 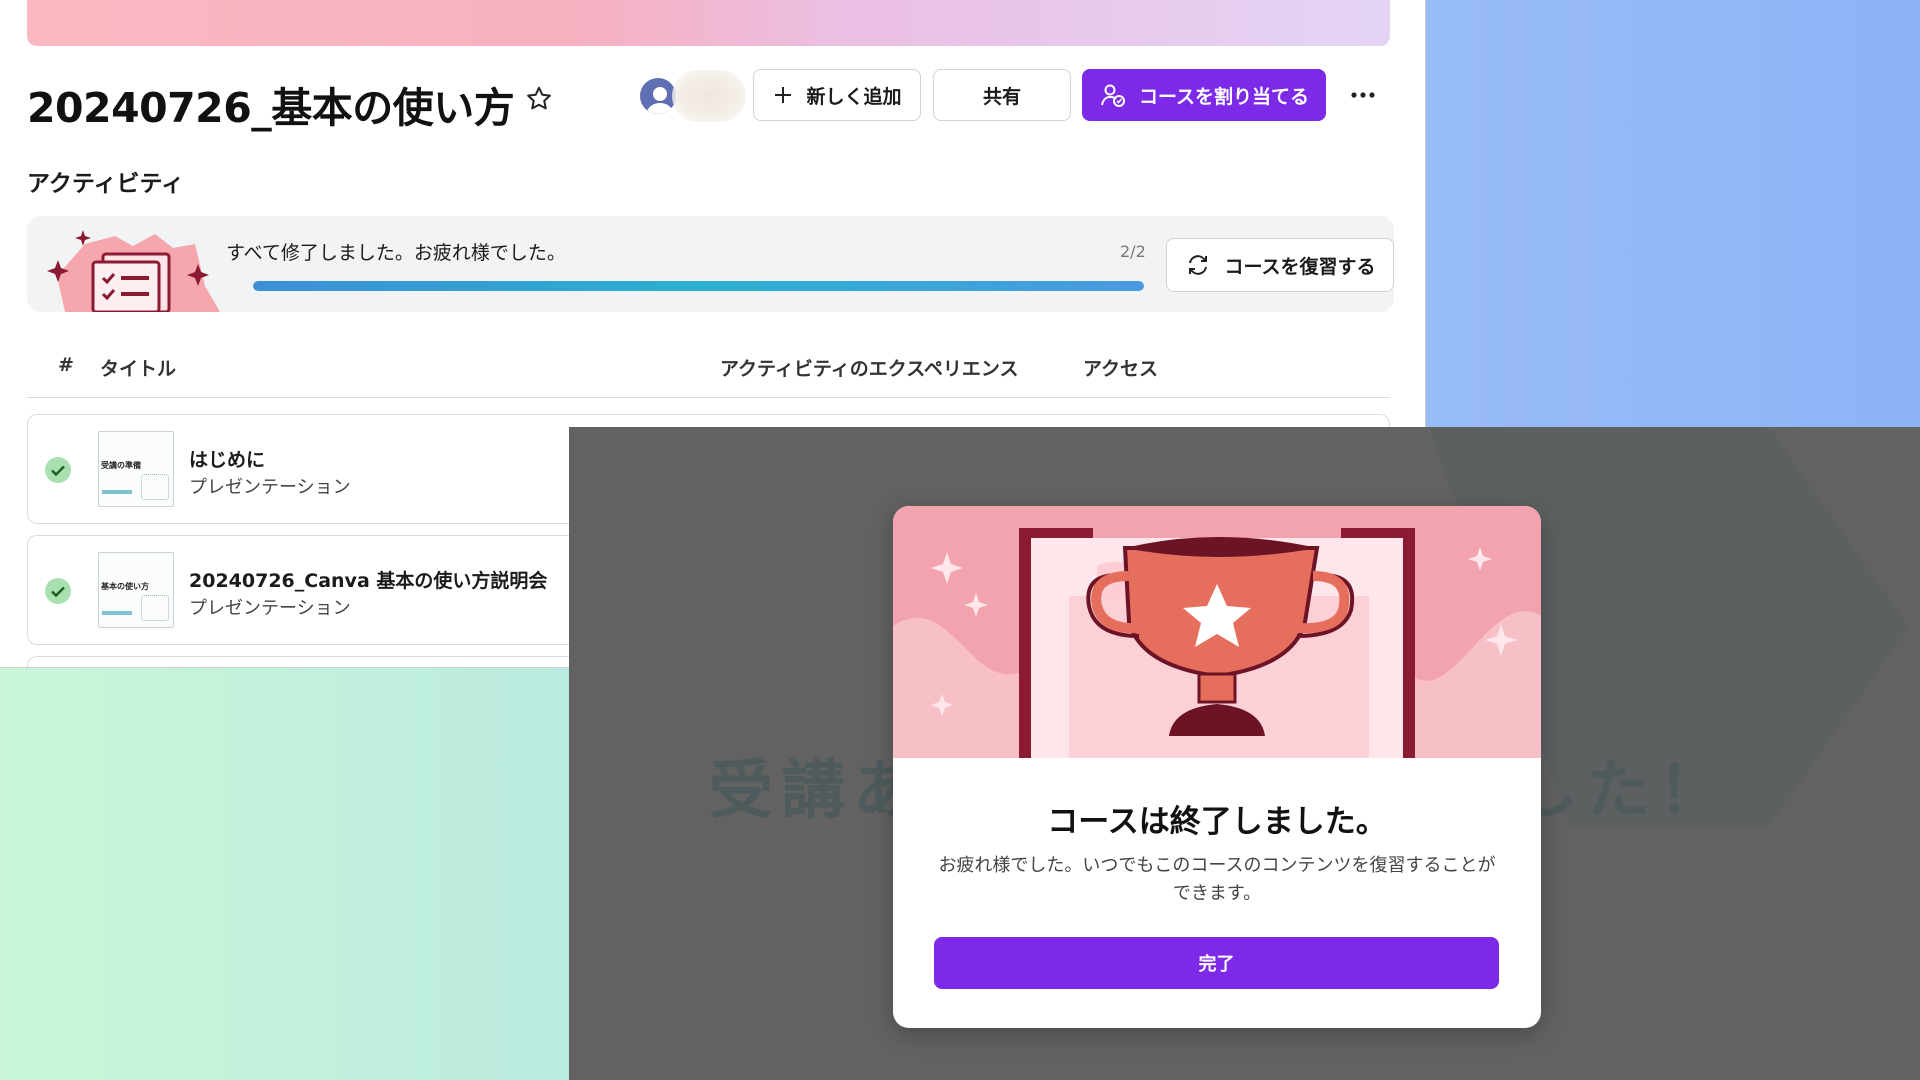 I want to click on background-slide-text-end: した！, so click(x=1622, y=791).